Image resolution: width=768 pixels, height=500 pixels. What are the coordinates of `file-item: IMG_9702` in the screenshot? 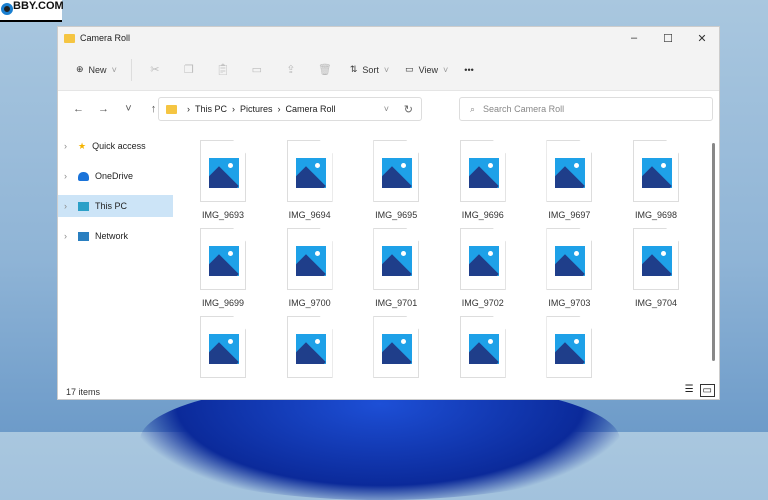 It's located at (483, 268).